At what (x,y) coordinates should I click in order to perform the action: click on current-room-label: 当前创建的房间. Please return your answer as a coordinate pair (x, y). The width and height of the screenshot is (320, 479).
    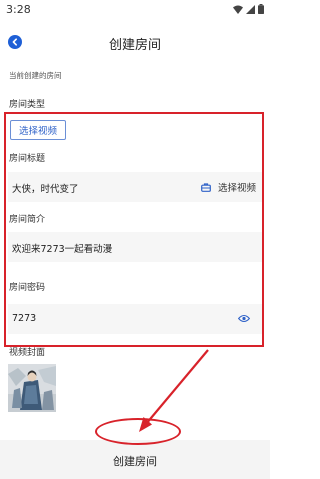
    Looking at the image, I should click on (35, 75).